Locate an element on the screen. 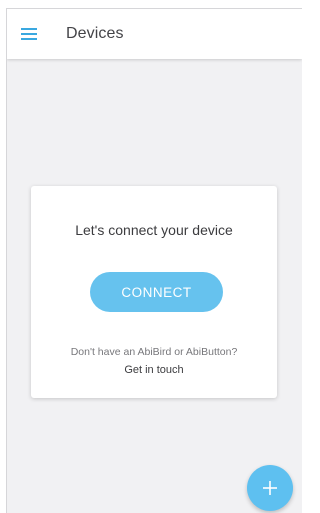  menu-button is located at coordinates (29, 34).